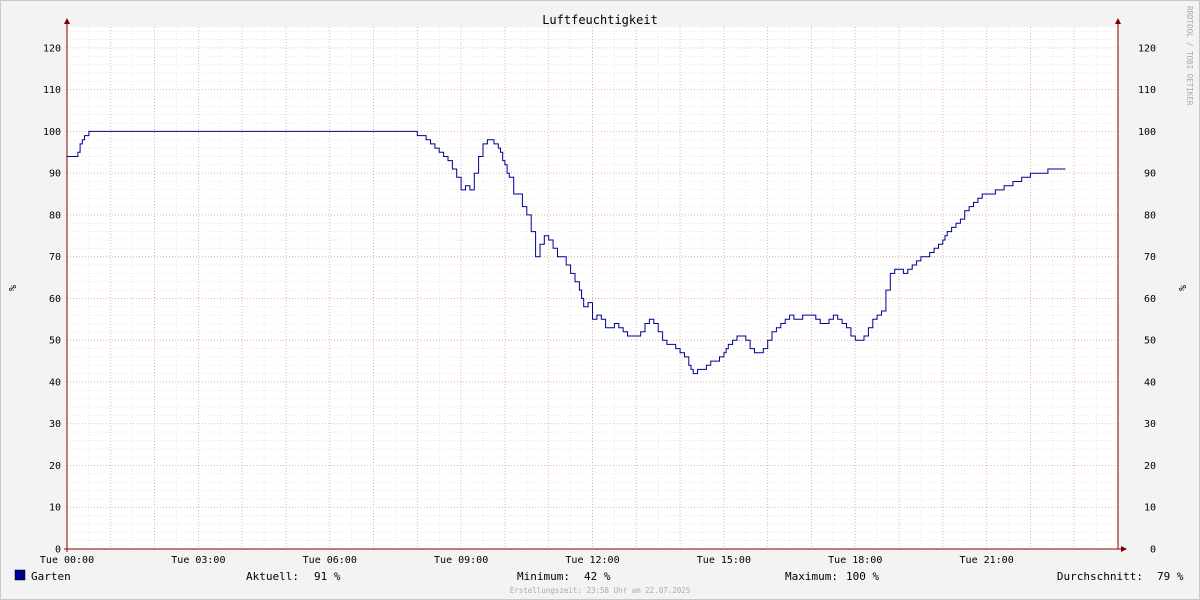 The width and height of the screenshot is (1200, 600). What do you see at coordinates (52, 48) in the screenshot?
I see `y-tick-label-left: 120` at bounding box center [52, 48].